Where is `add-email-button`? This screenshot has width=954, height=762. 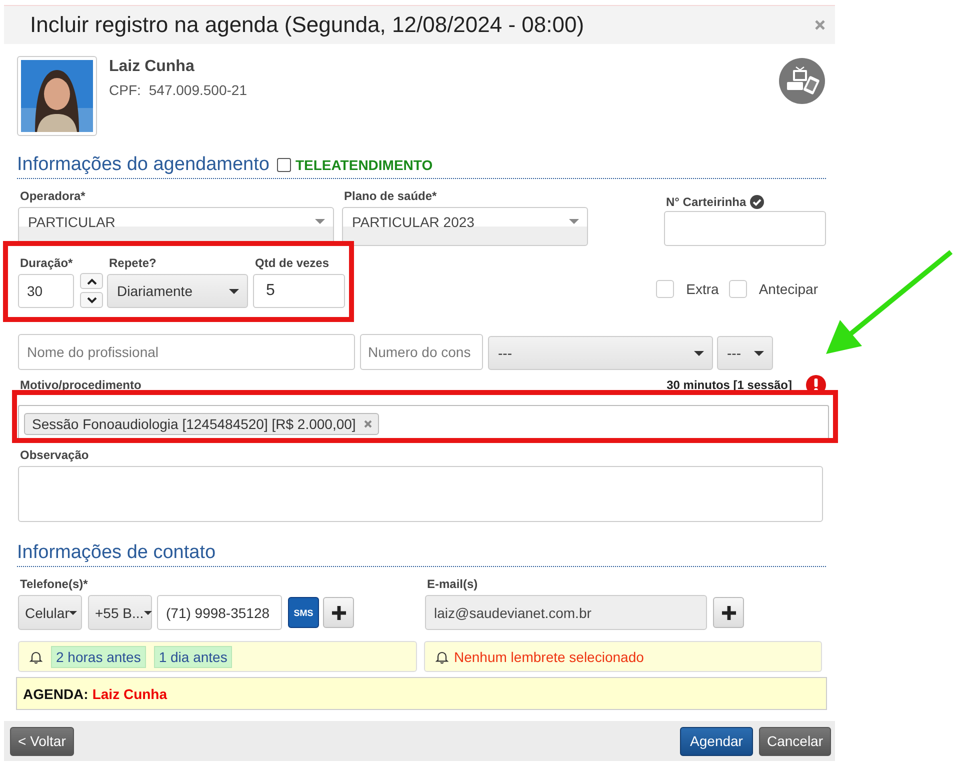 add-email-button is located at coordinates (728, 612).